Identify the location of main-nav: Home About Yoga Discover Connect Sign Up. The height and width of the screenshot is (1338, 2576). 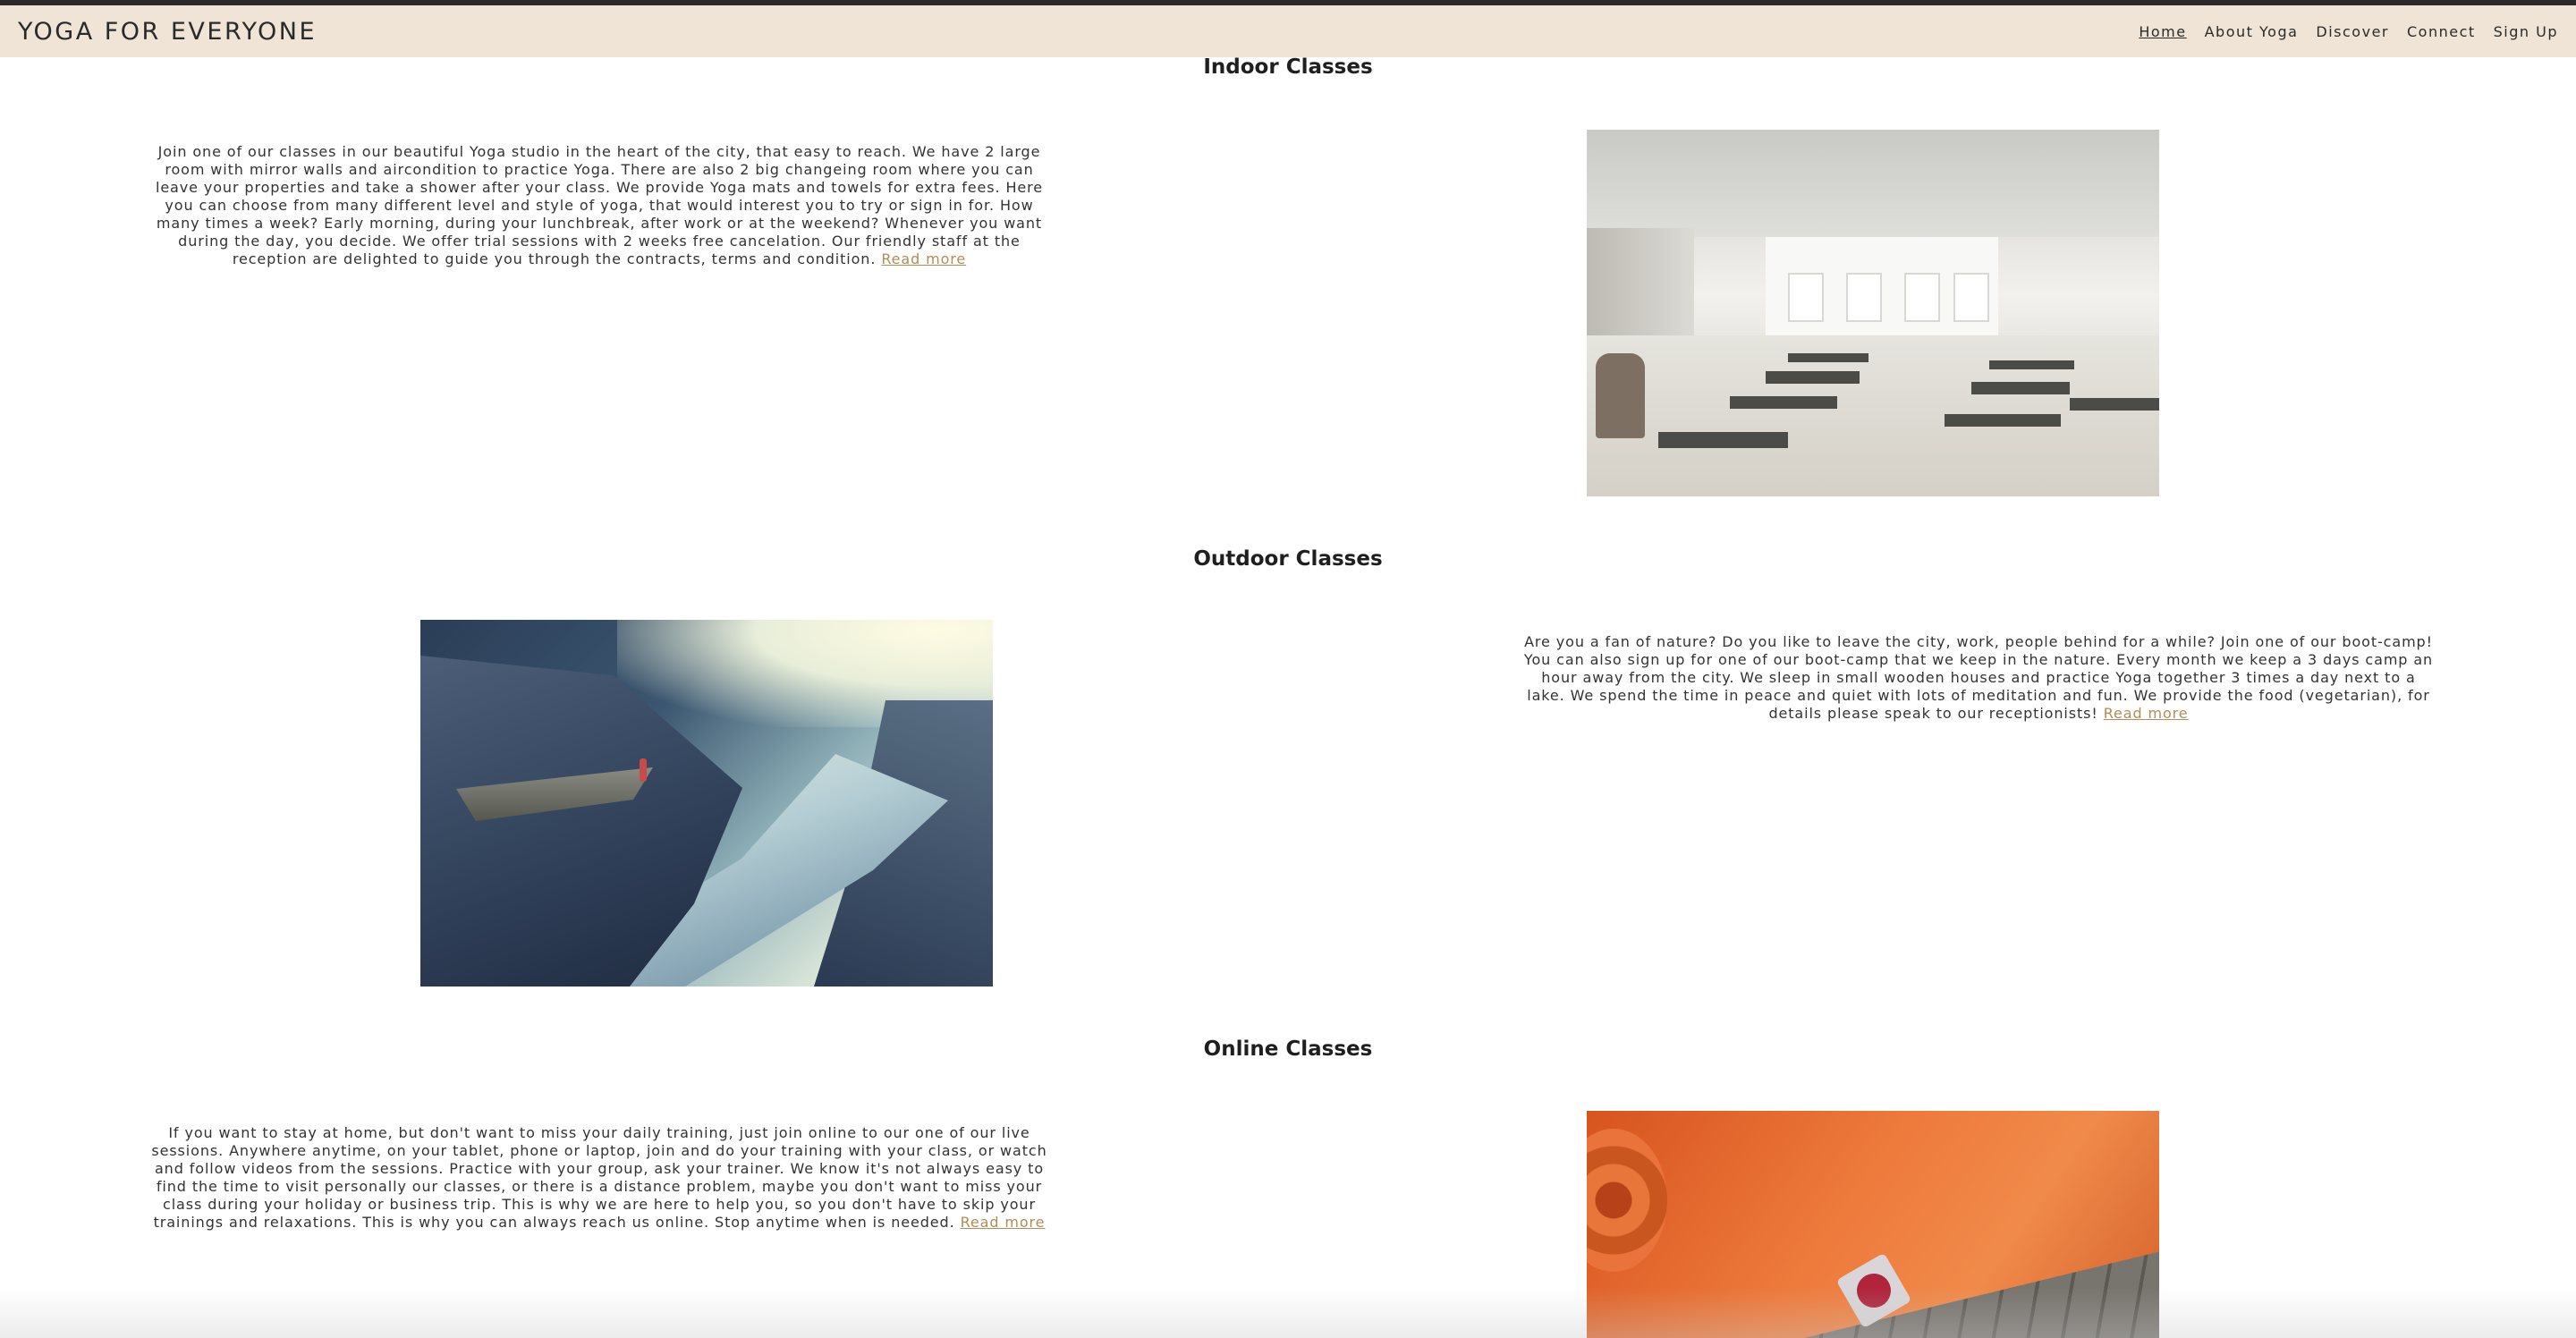
(2348, 31).